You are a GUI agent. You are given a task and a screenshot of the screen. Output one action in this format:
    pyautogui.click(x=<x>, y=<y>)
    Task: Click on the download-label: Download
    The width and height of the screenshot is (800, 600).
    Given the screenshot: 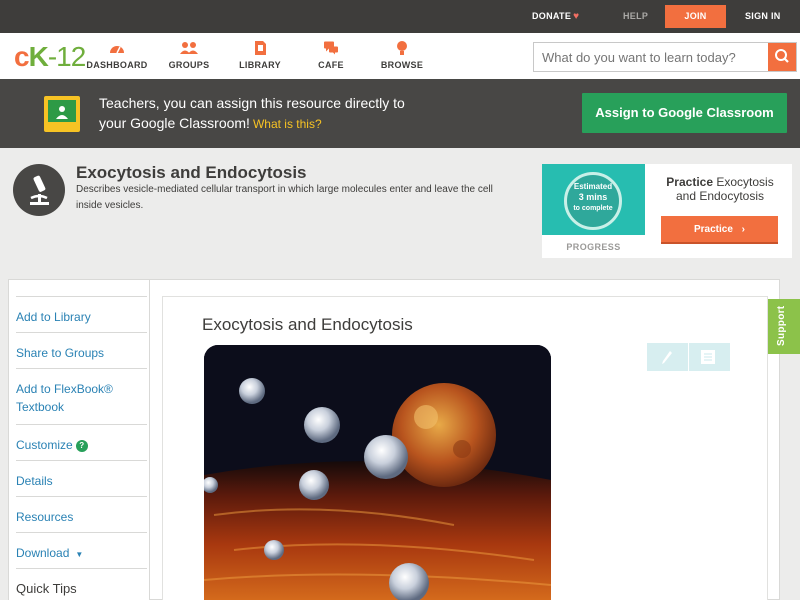 What is the action you would take?
    pyautogui.click(x=43, y=553)
    